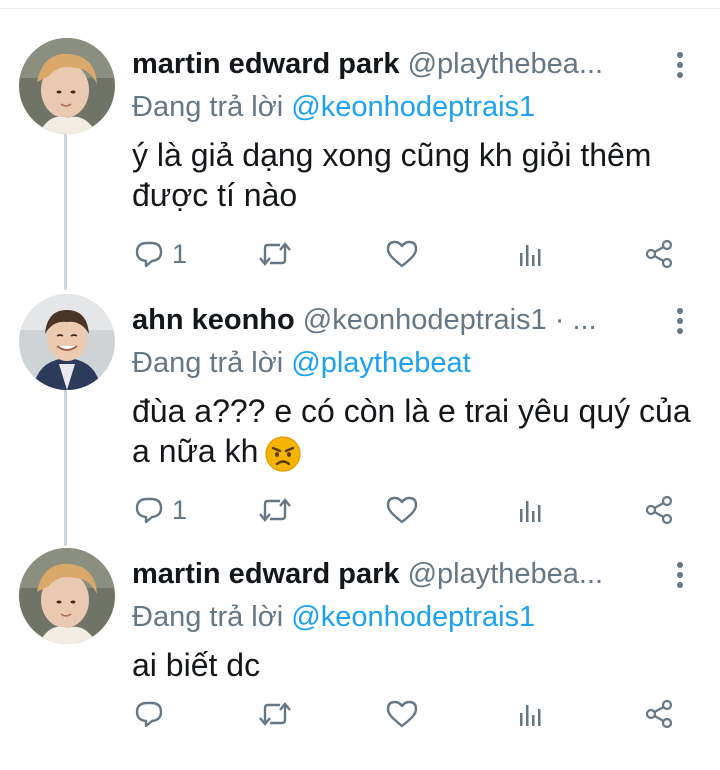  I want to click on retweet-button, so click(279, 714).